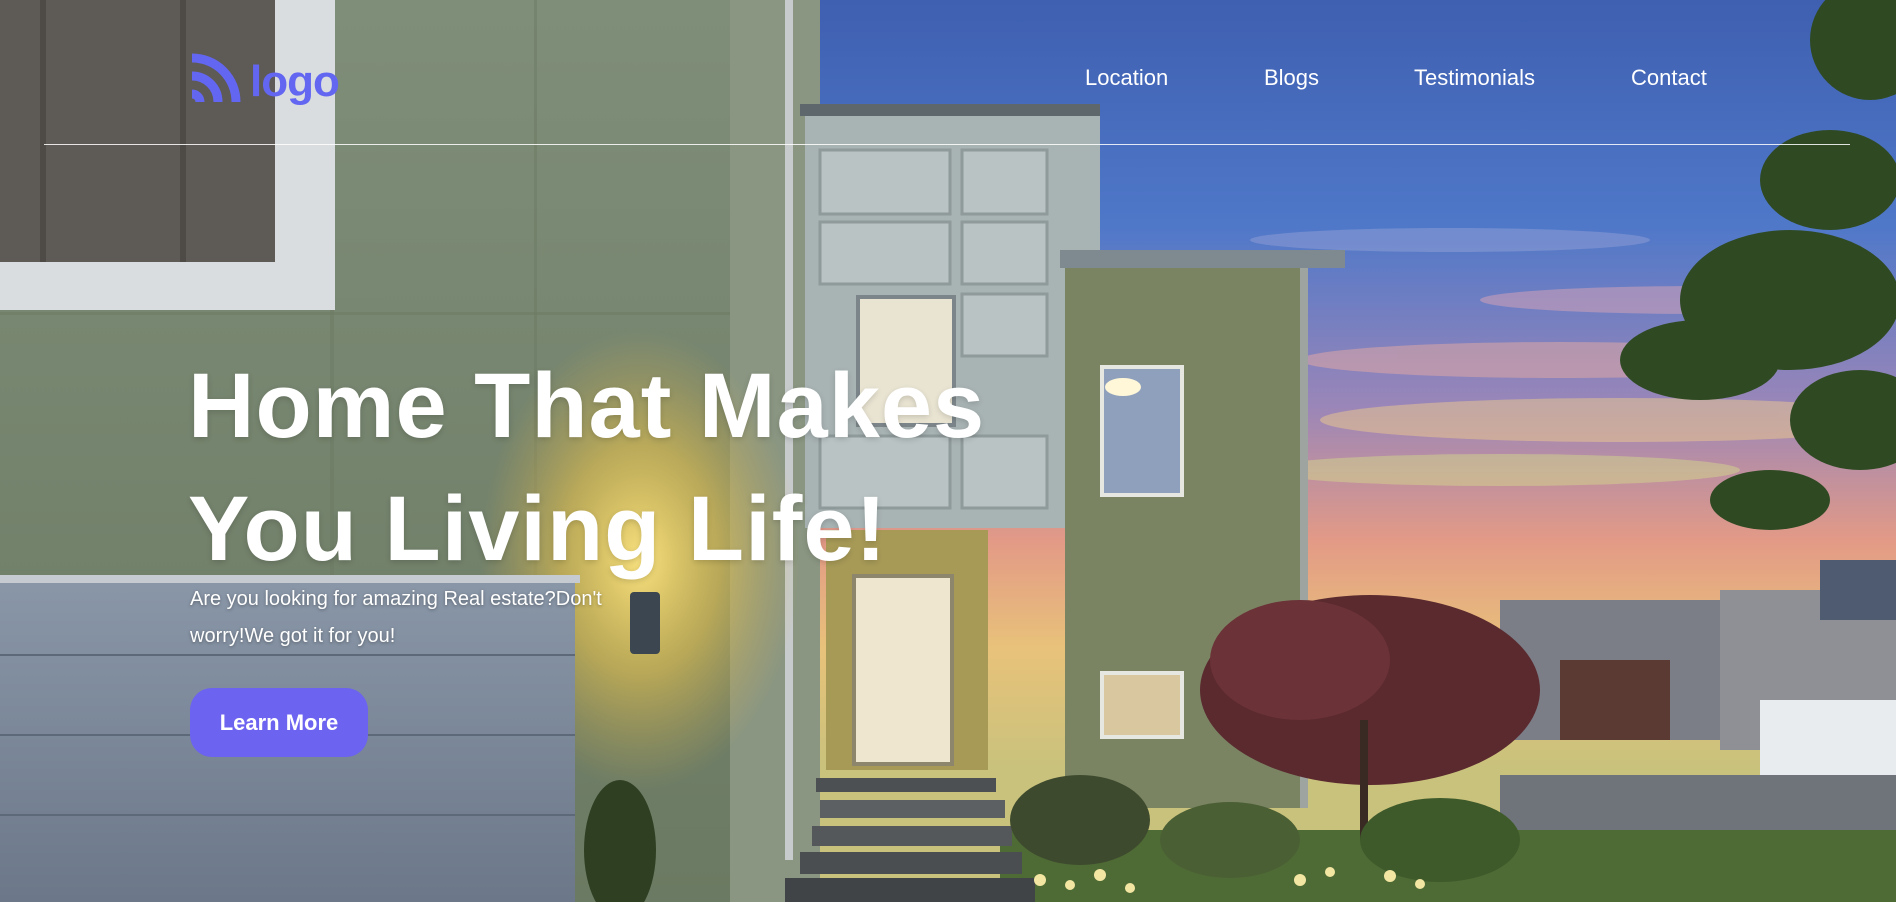 The image size is (1896, 902). Describe the element at coordinates (1291, 78) in the screenshot. I see `nav-link-blogs: Blogs` at that location.